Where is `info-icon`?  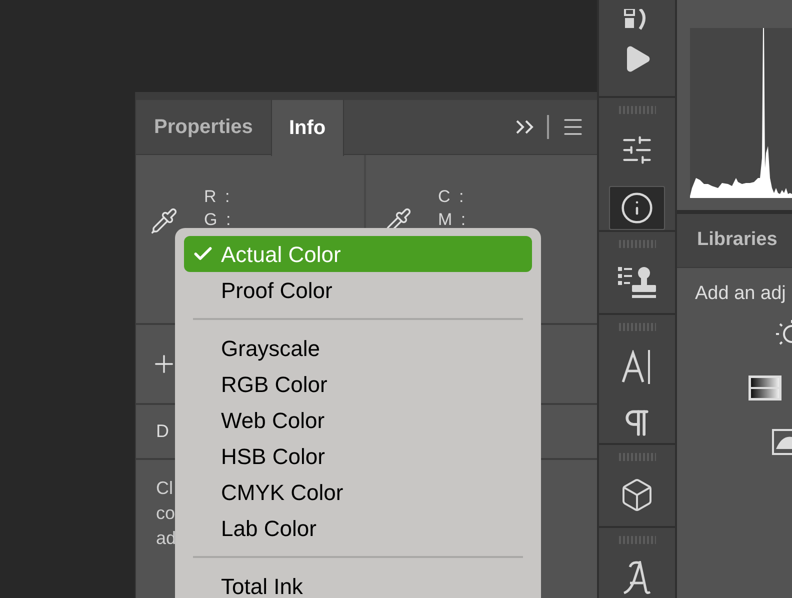 info-icon is located at coordinates (637, 208).